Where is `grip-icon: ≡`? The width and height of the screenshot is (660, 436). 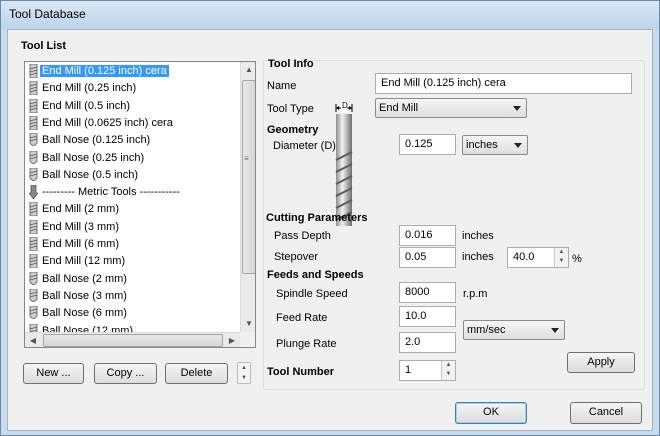 grip-icon: ≡ is located at coordinates (246, 158).